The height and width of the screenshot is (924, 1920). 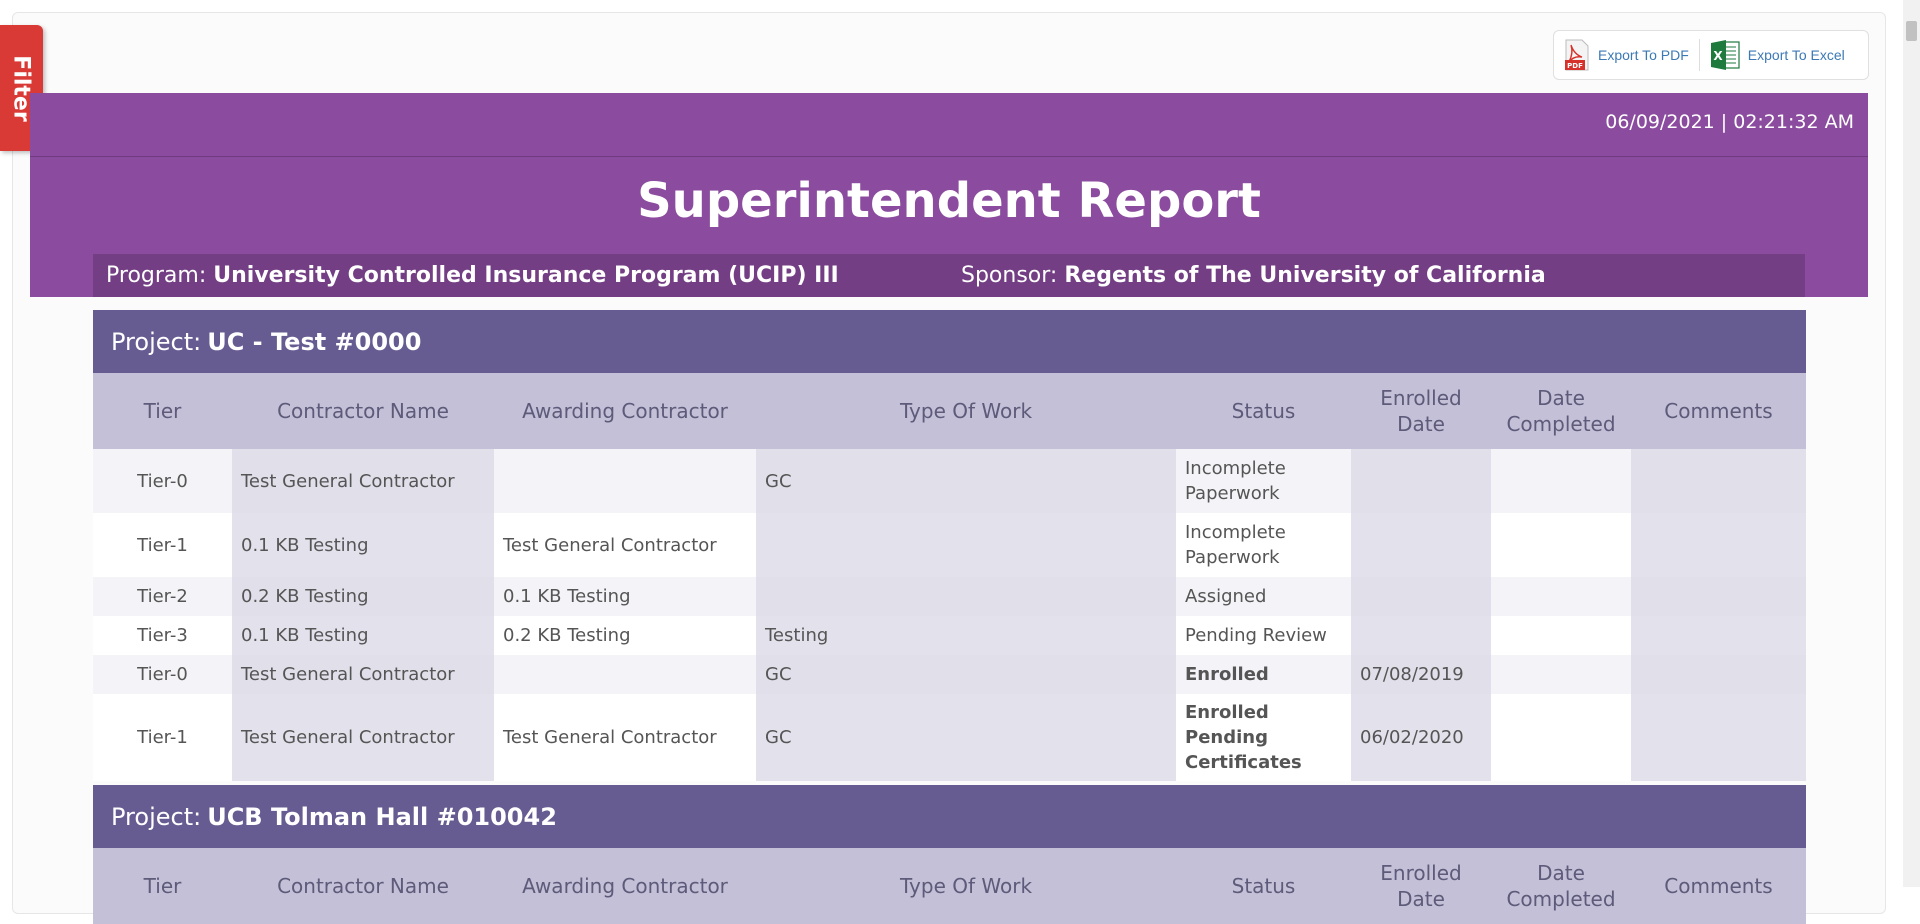 I want to click on cell-type-of-work: Testing, so click(x=966, y=635).